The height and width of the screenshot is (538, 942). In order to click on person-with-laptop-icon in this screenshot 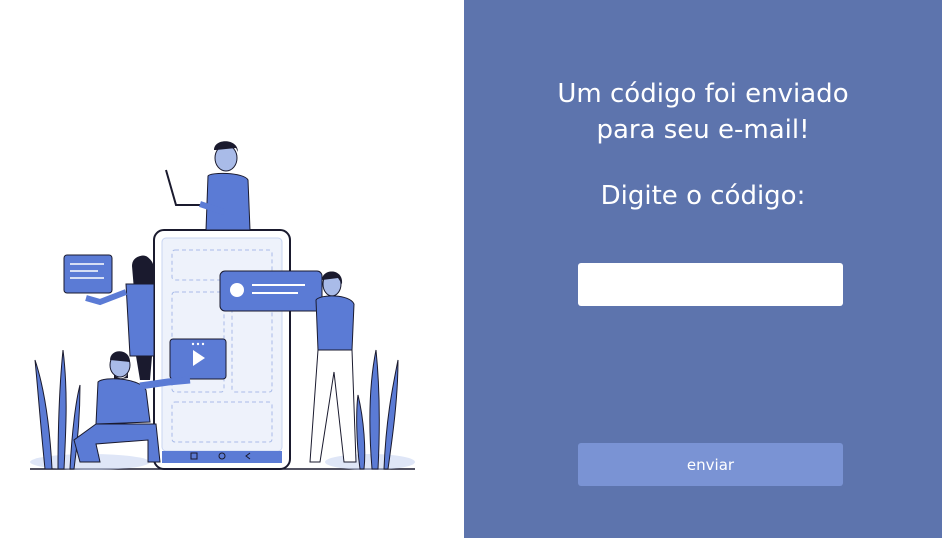, I will do `click(208, 186)`.